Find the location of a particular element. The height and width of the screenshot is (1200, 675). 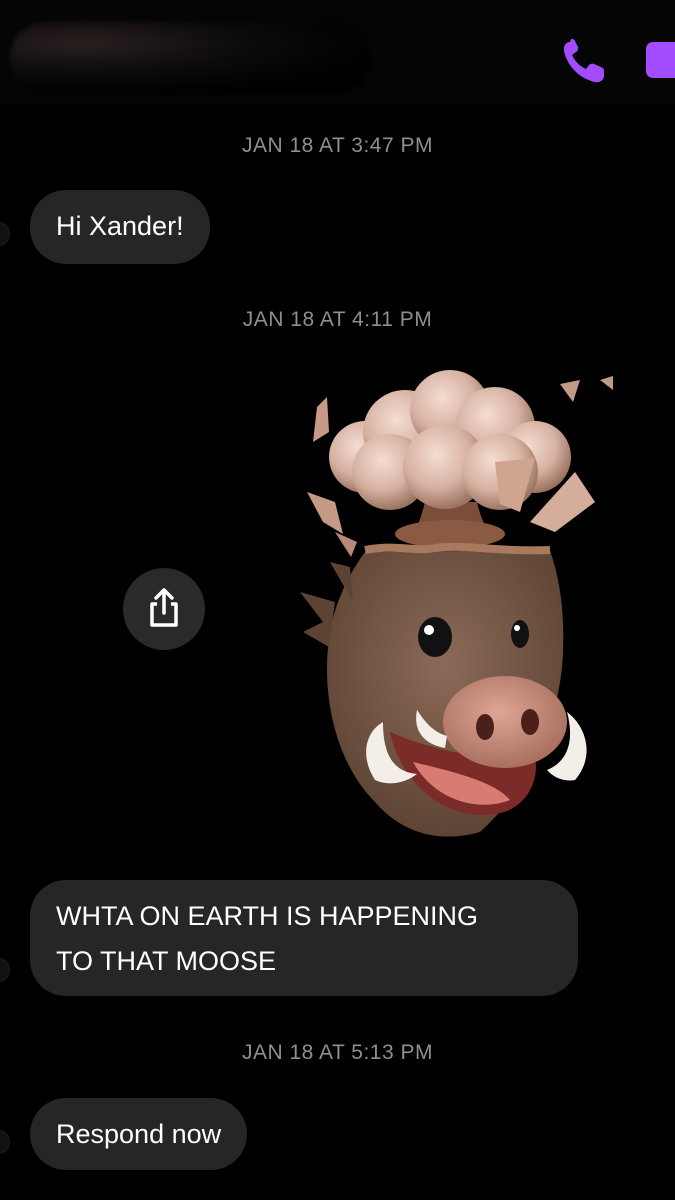

conversation-header is located at coordinates (337, 52).